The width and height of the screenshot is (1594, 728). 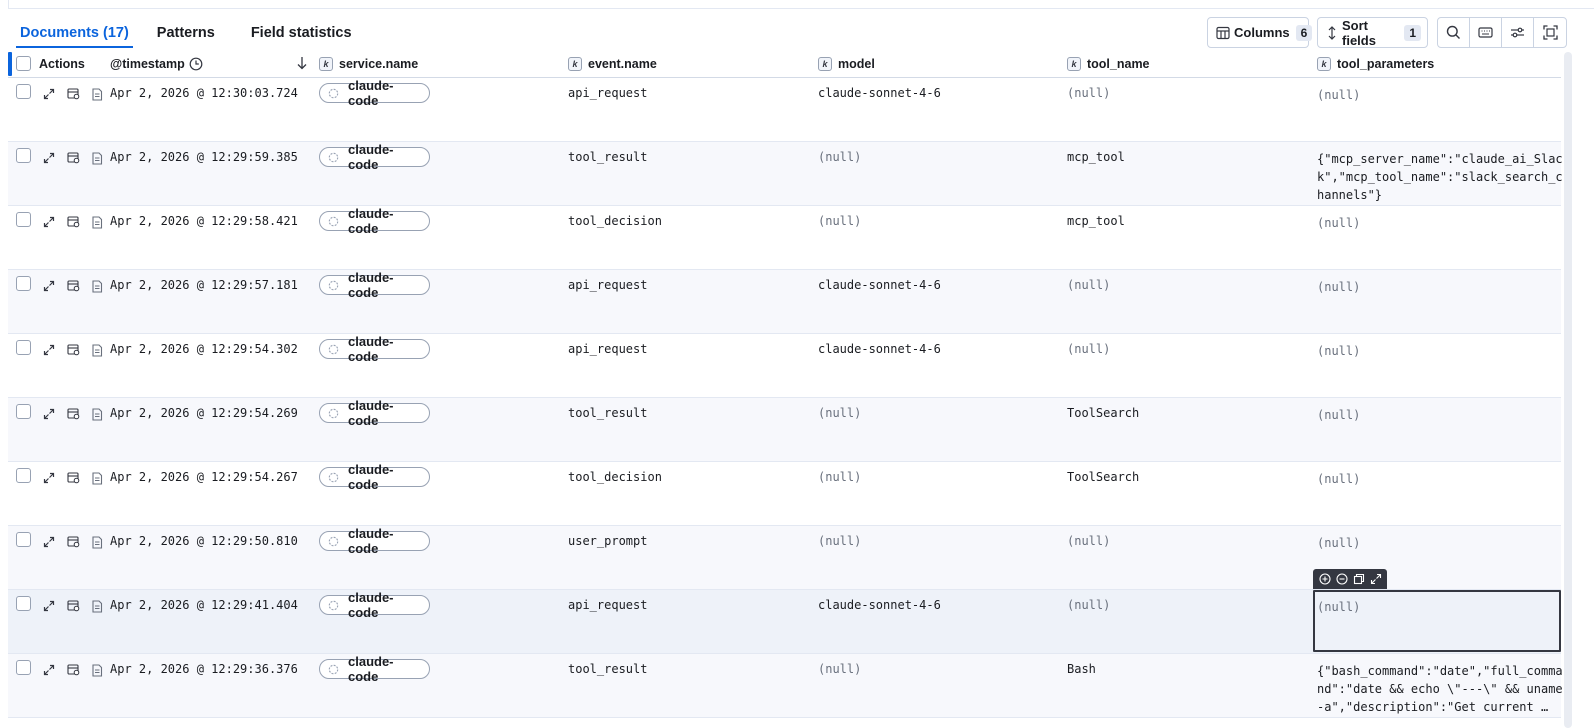 What do you see at coordinates (1359, 579) in the screenshot?
I see `copy-icon` at bounding box center [1359, 579].